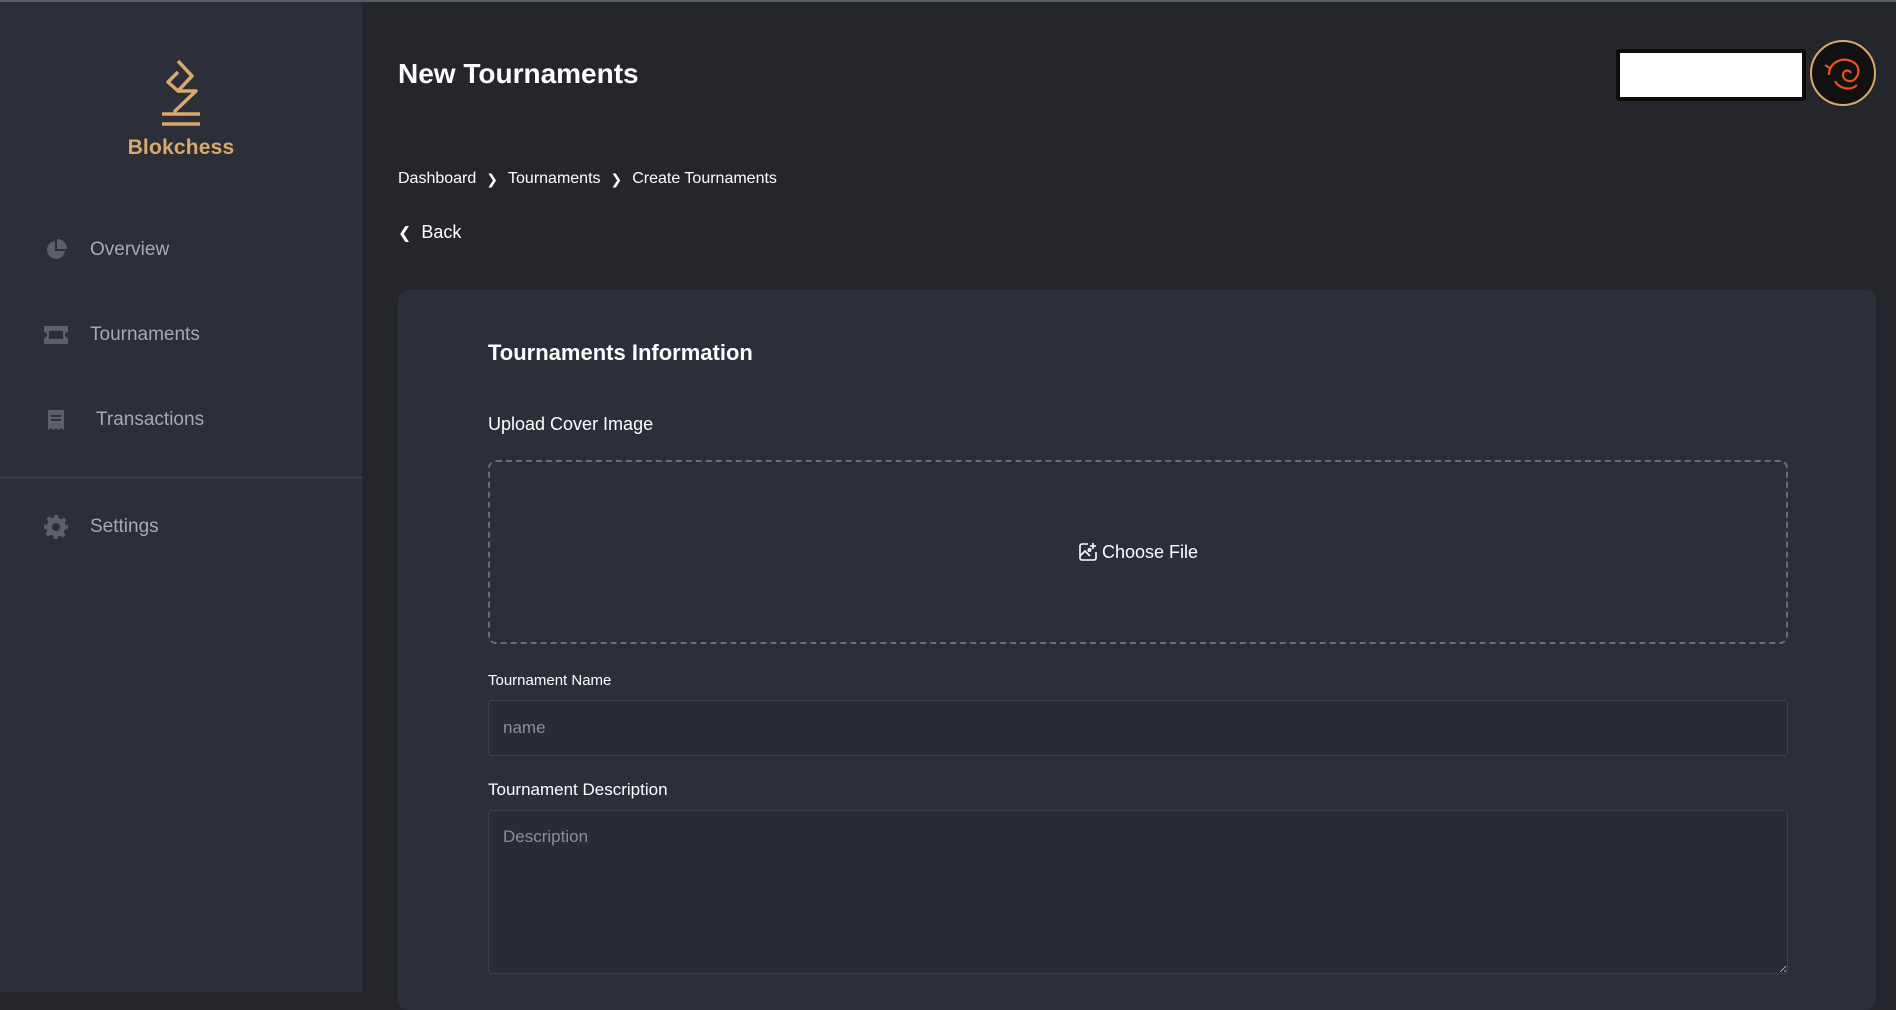  I want to click on back-button: ❮ Back, so click(429, 232).